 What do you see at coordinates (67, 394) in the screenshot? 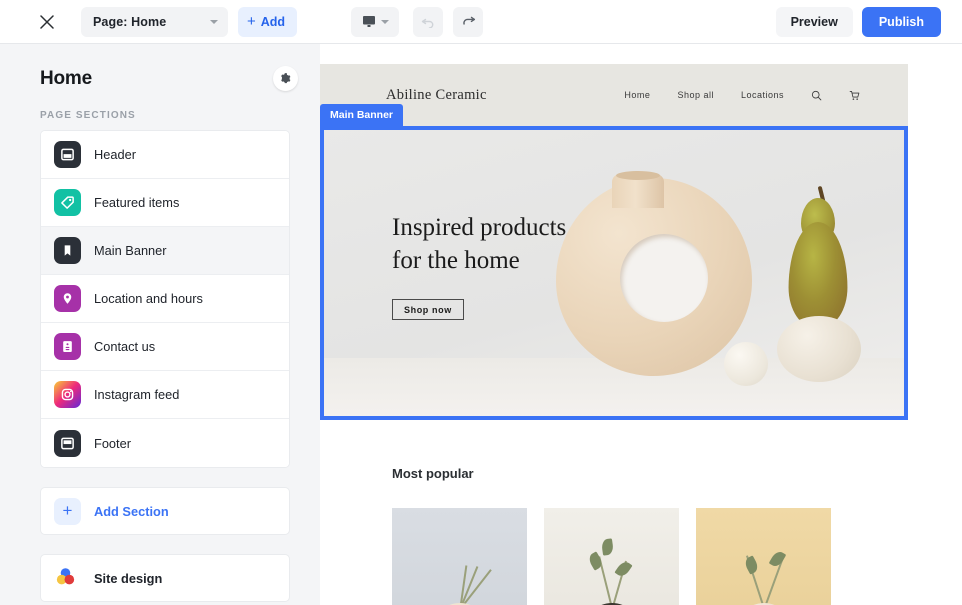
I see `instagram-icon` at bounding box center [67, 394].